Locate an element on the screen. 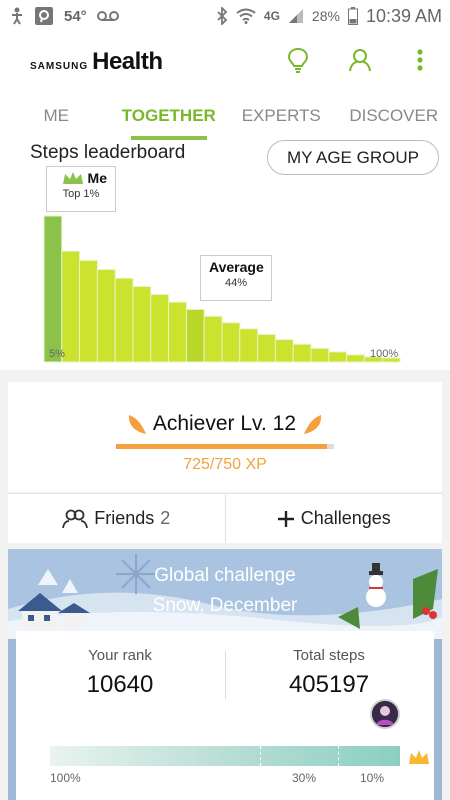 Image resolution: width=450 pixels, height=800 pixels. average-callout: Average 44% is located at coordinates (236, 278).